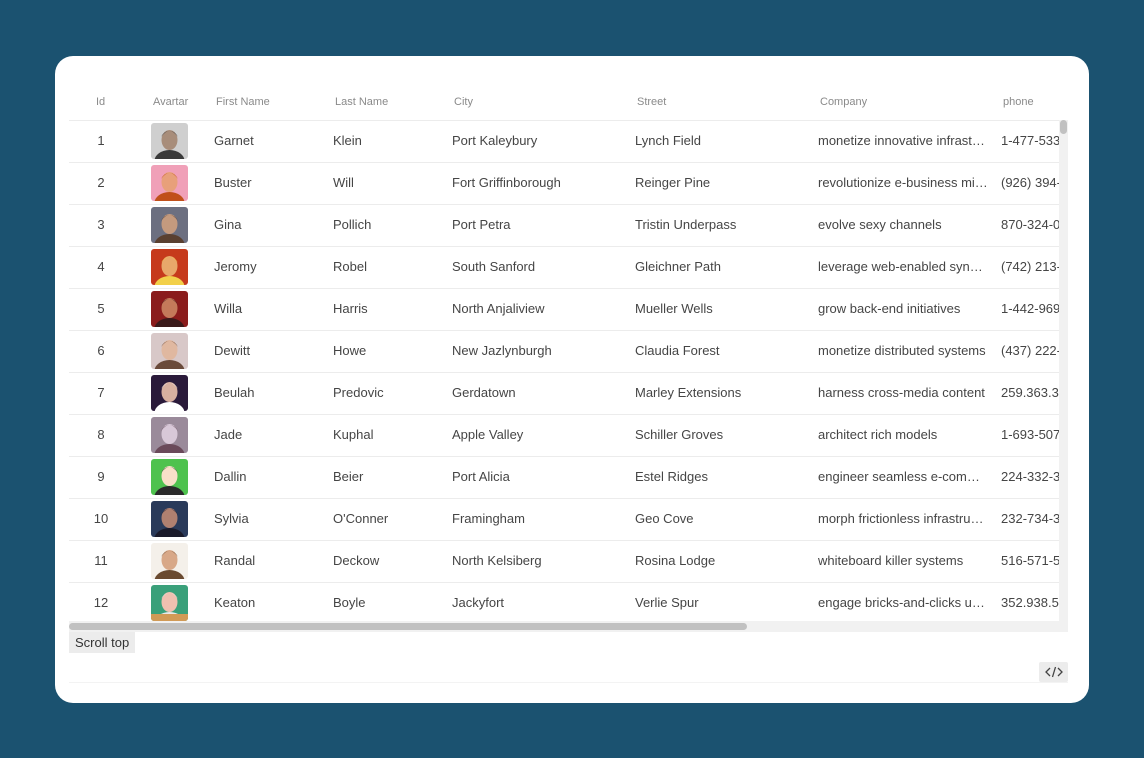  I want to click on cell-company: architect rich models, so click(878, 434).